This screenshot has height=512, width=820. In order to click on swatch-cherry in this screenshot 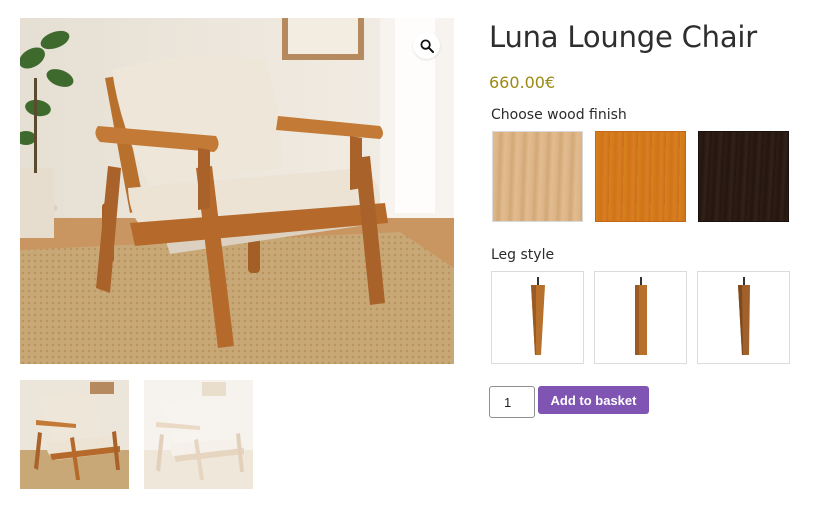, I will do `click(640, 176)`.